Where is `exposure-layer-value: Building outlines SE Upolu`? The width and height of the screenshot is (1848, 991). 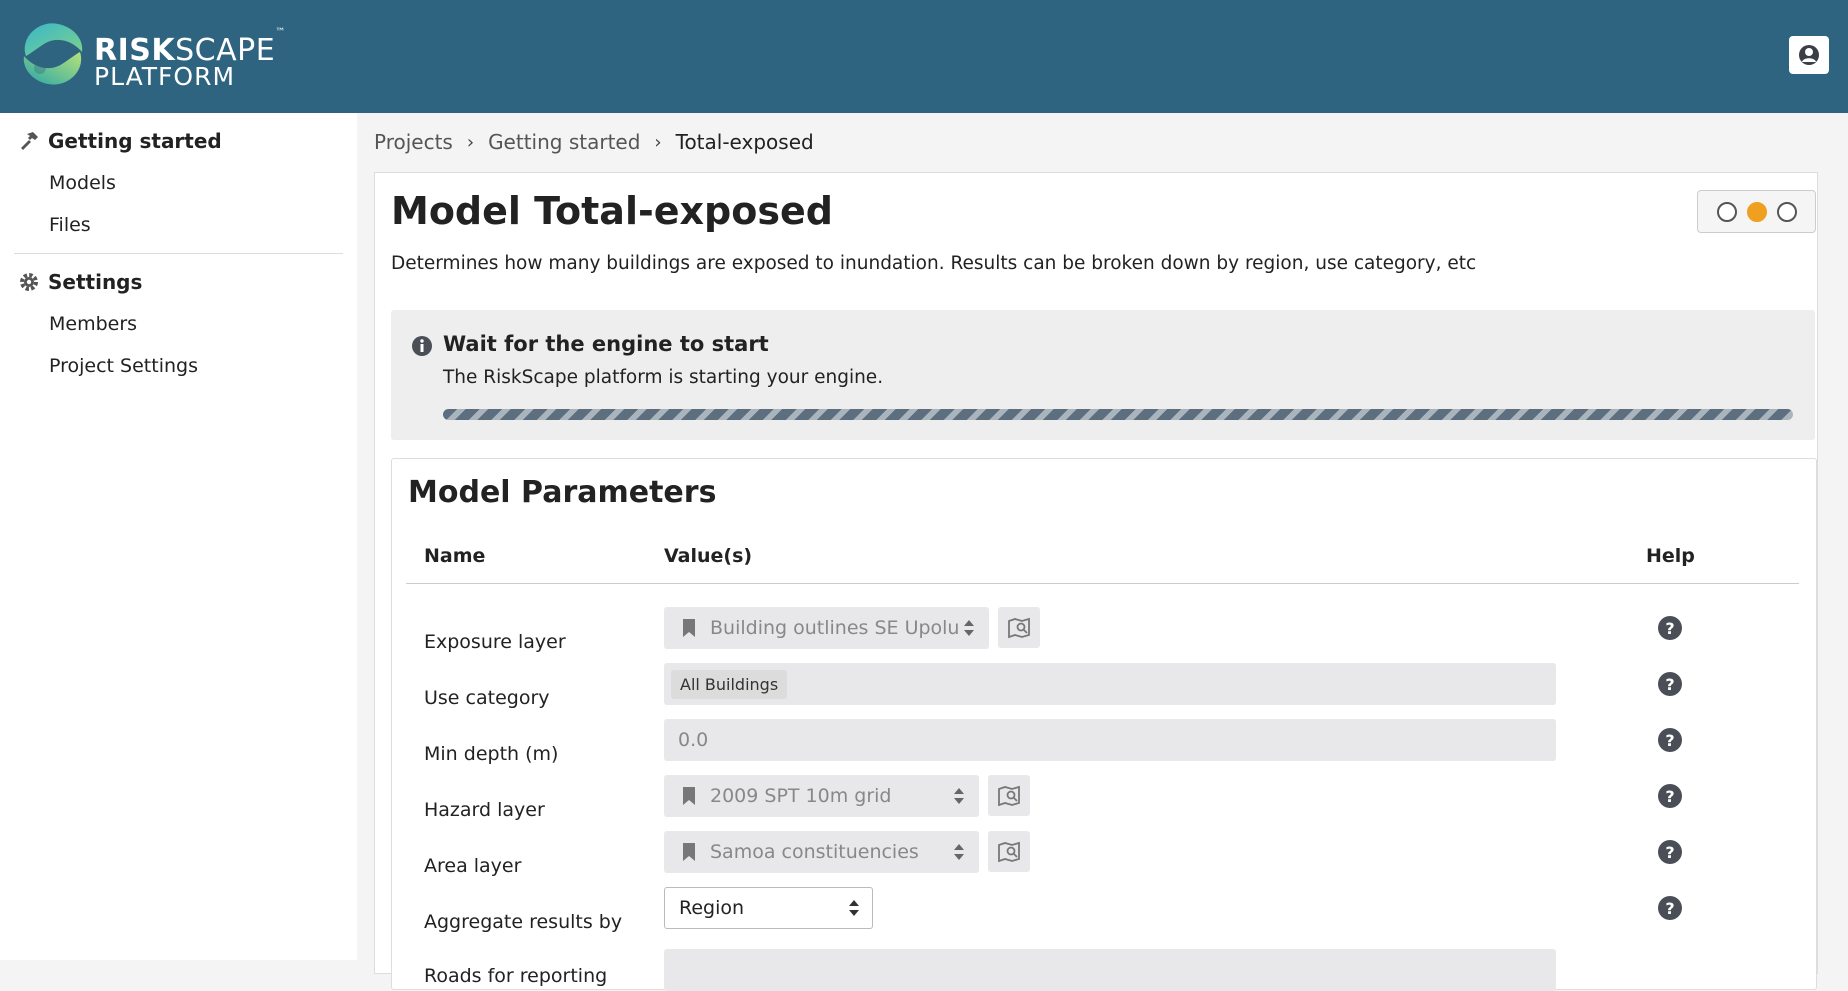
exposure-layer-value: Building outlines SE Upolu is located at coordinates (835, 628).